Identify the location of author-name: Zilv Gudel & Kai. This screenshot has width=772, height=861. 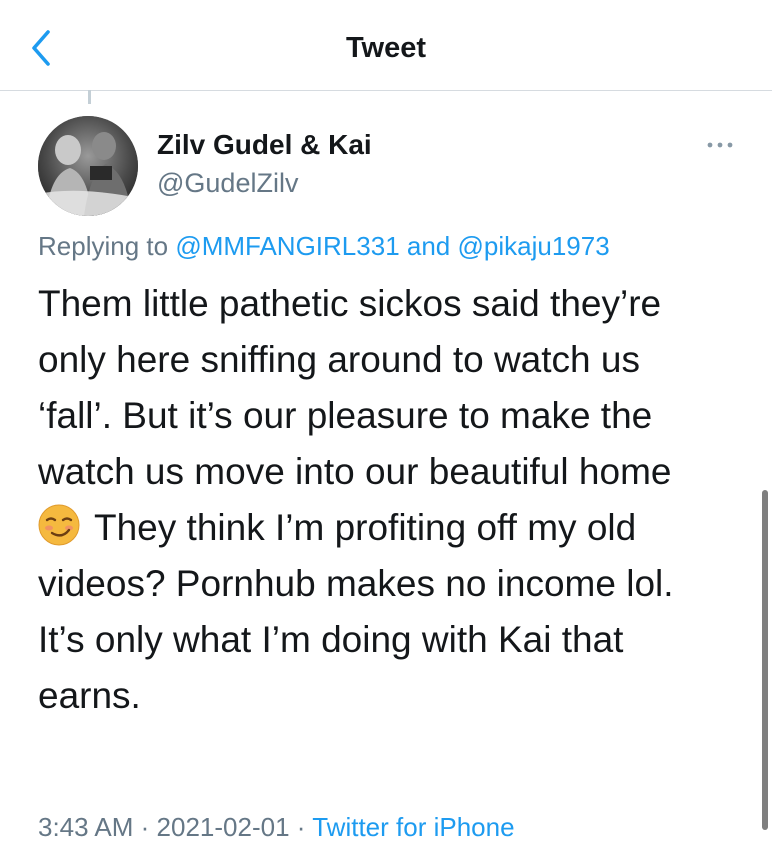
(264, 145).